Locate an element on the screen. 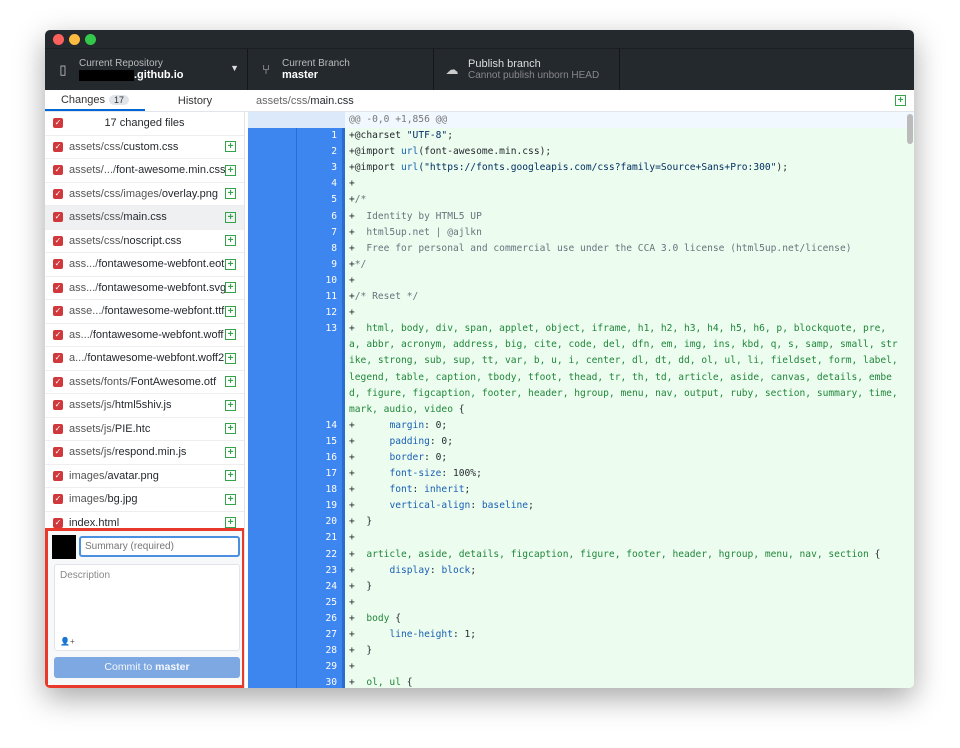  add-coauthor-icon: 👤+ is located at coordinates (67, 641).